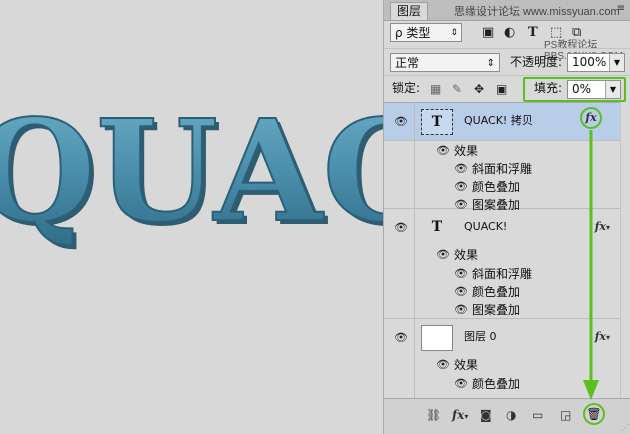 Image resolution: width=630 pixels, height=434 pixels. What do you see at coordinates (533, 33) in the screenshot?
I see `type-filter-icon: T` at bounding box center [533, 33].